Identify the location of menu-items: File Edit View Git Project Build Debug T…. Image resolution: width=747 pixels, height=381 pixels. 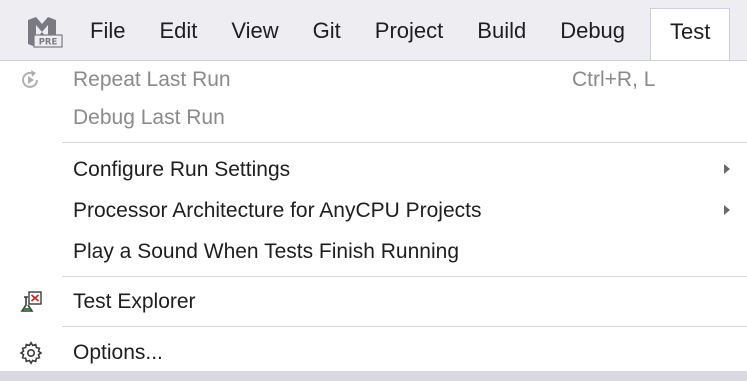
(402, 35).